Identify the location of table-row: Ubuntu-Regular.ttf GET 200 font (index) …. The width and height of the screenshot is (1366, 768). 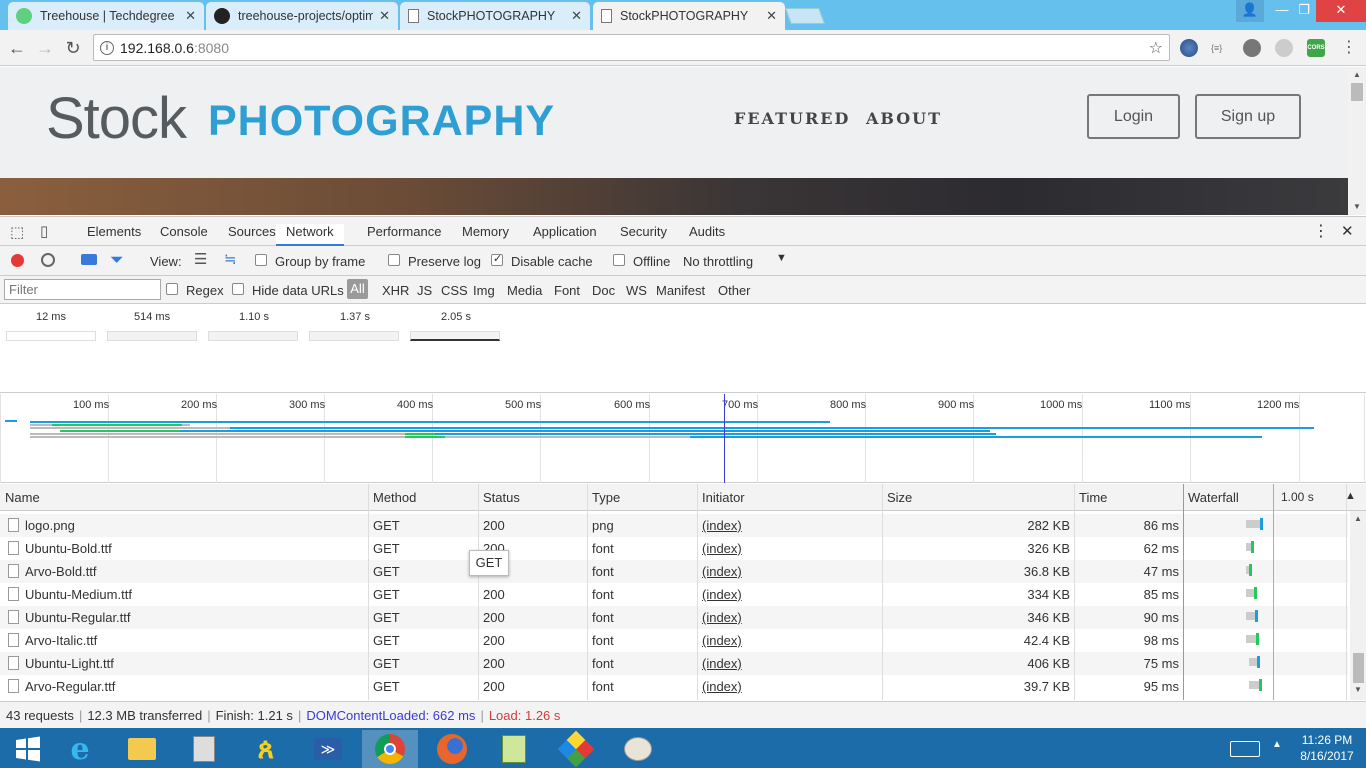
(674, 617).